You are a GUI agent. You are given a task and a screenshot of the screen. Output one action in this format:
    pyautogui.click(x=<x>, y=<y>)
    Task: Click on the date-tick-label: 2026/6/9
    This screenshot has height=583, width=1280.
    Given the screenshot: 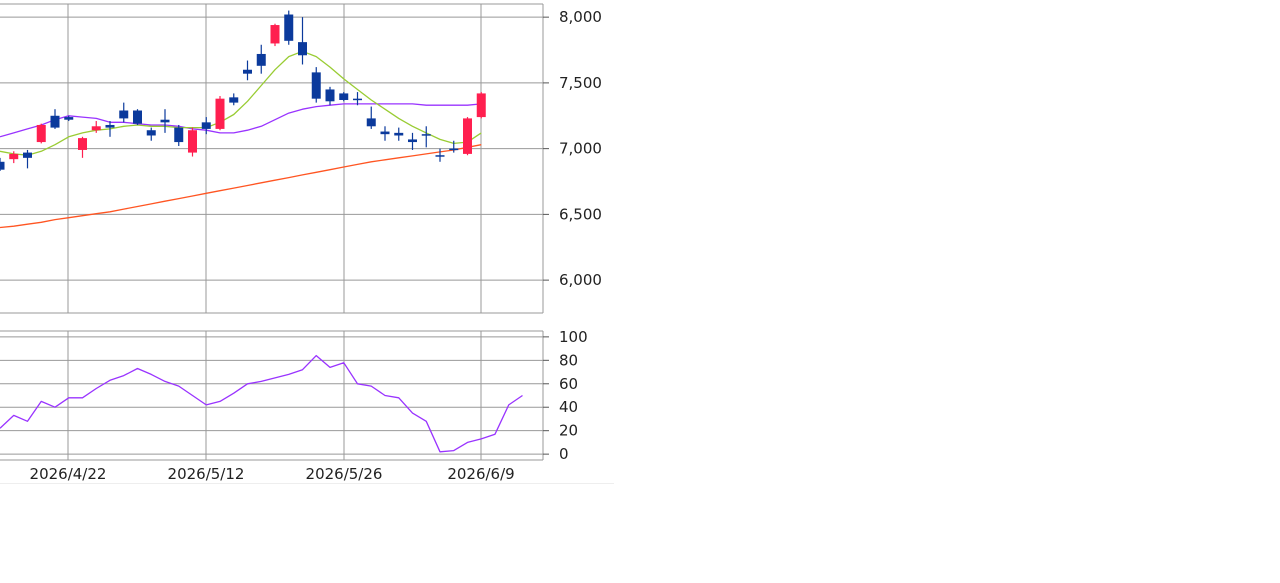 What is the action you would take?
    pyautogui.click(x=480, y=474)
    